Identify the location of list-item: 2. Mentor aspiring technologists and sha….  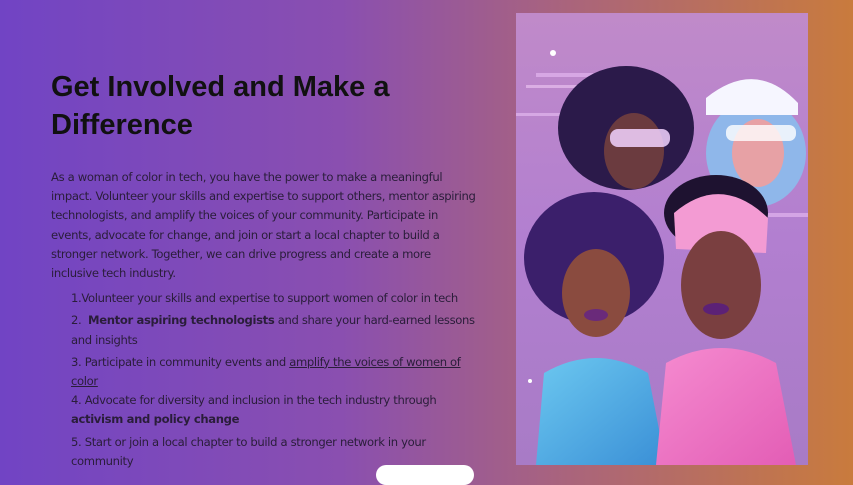
(273, 330).